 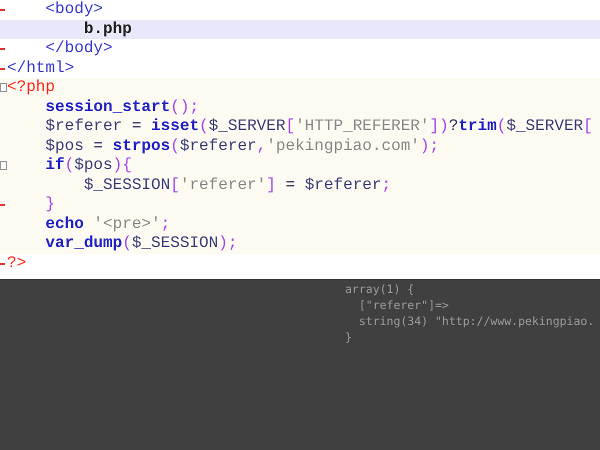 I want to click on code-line: var_dump($_SESSION);, so click(x=141, y=243).